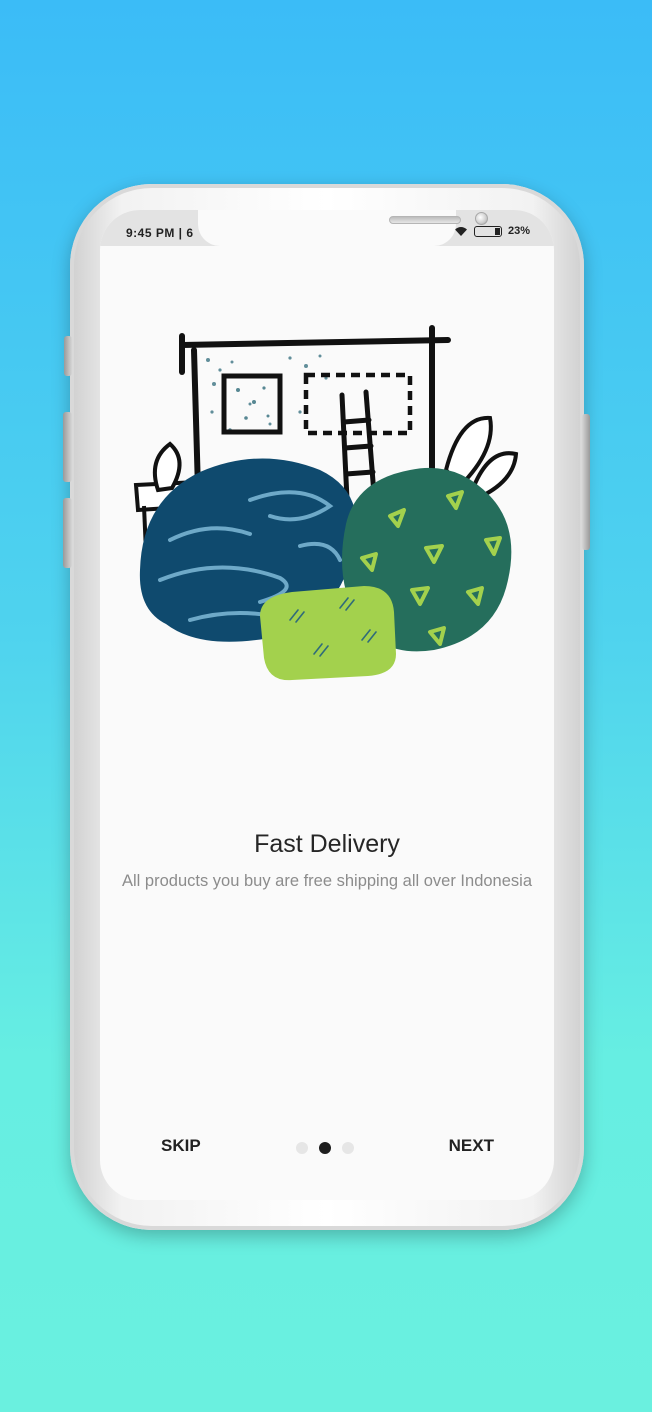 This screenshot has width=652, height=1412. Describe the element at coordinates (160, 233) in the screenshot. I see `status-time: 9:45 PM | 6` at that location.